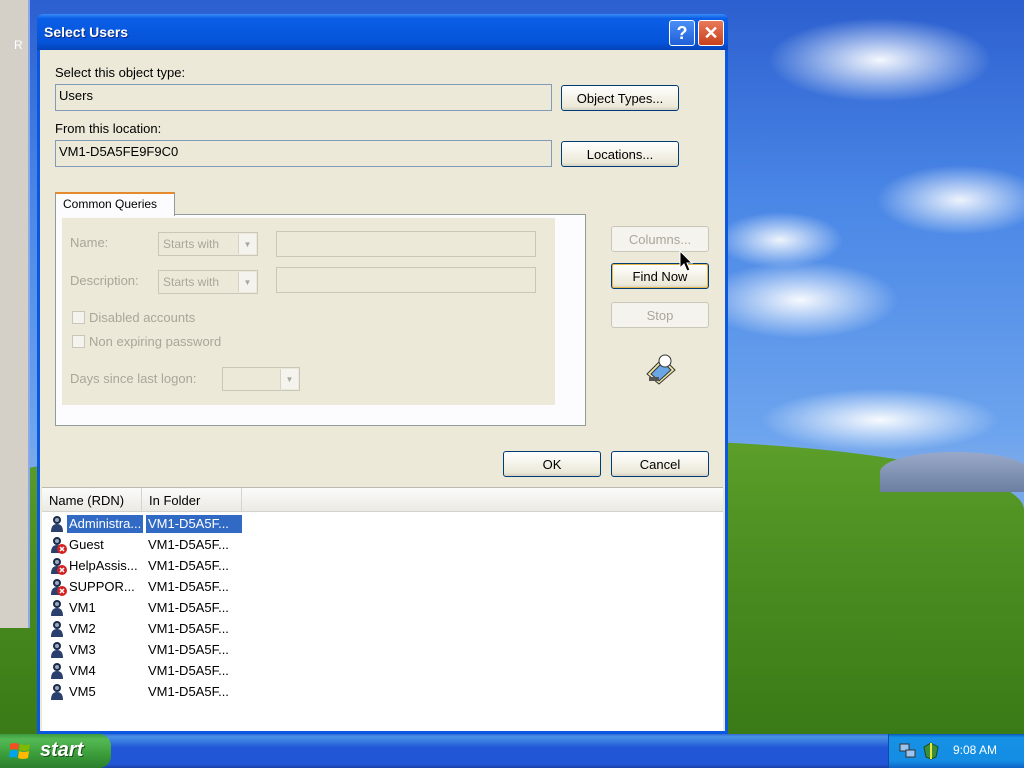 The width and height of the screenshot is (1024, 768). Describe the element at coordinates (142, 317) in the screenshot. I see `disabled-accounts-label: Disabled accounts` at that location.